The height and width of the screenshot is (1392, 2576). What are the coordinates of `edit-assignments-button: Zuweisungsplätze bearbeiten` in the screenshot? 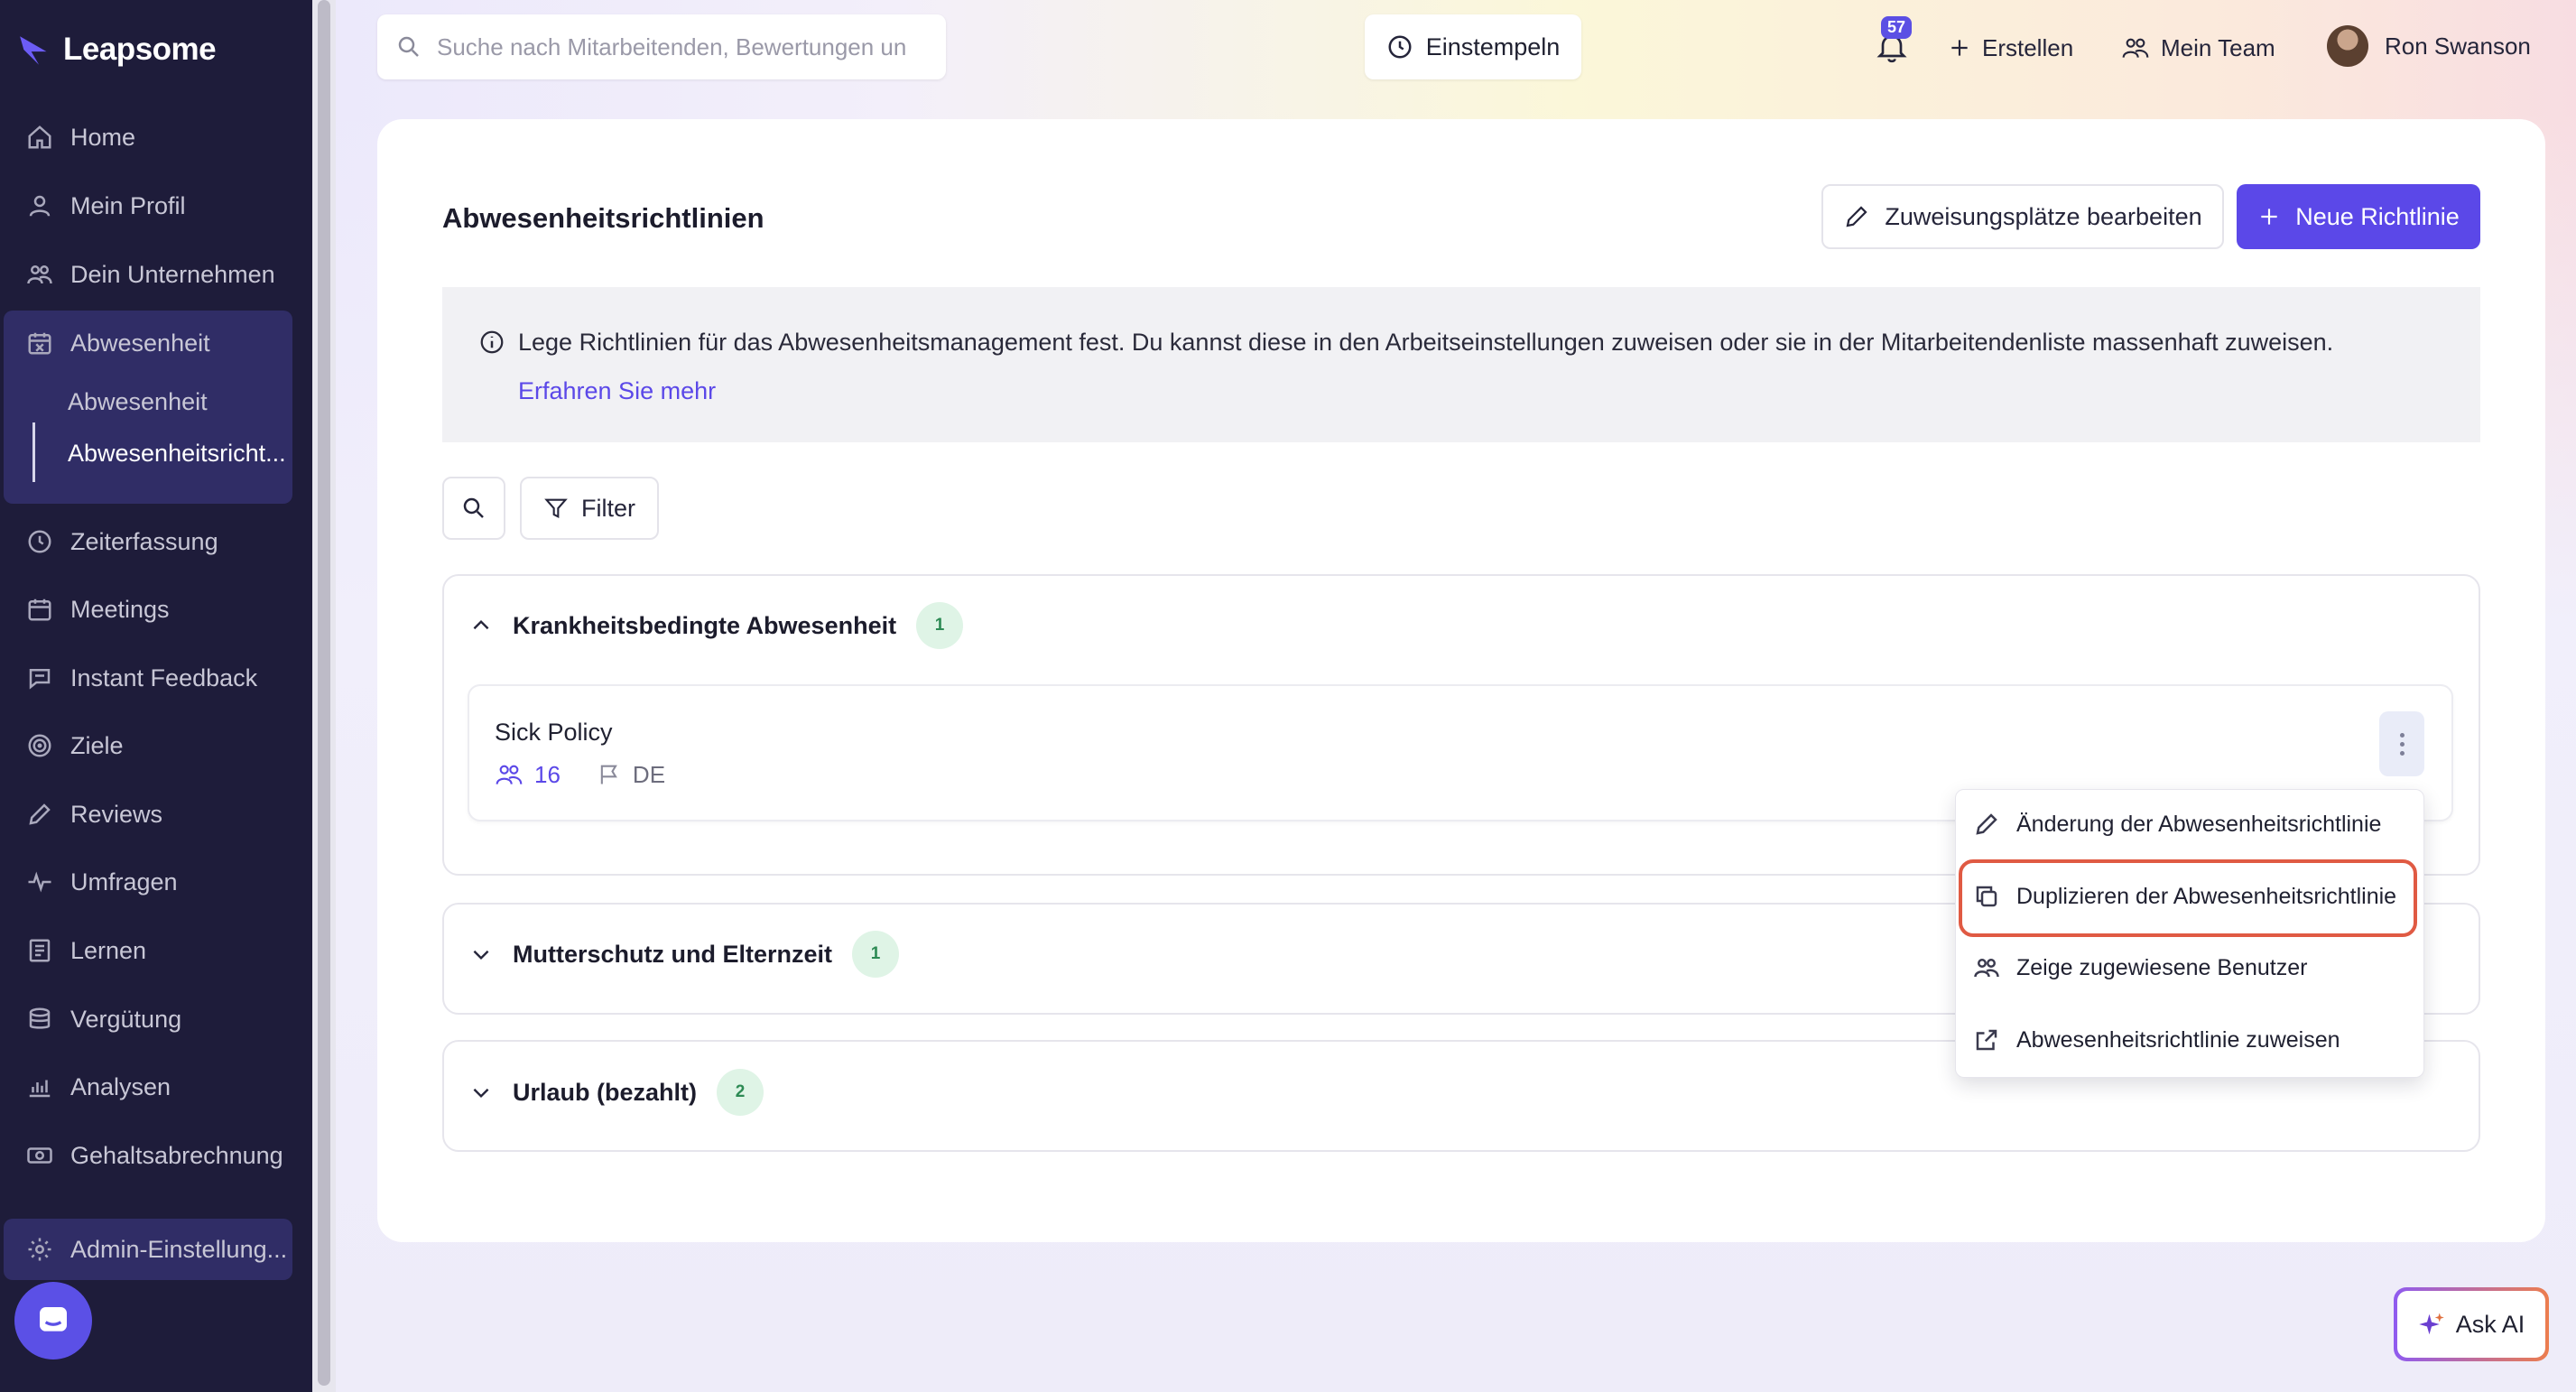 It's located at (2023, 216).